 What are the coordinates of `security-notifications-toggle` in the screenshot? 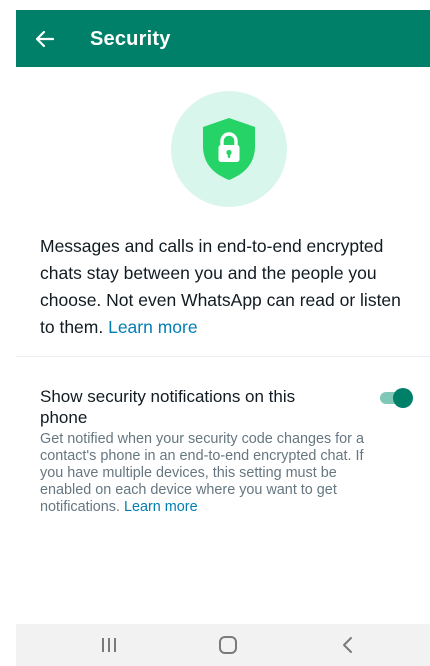 It's located at (397, 398).